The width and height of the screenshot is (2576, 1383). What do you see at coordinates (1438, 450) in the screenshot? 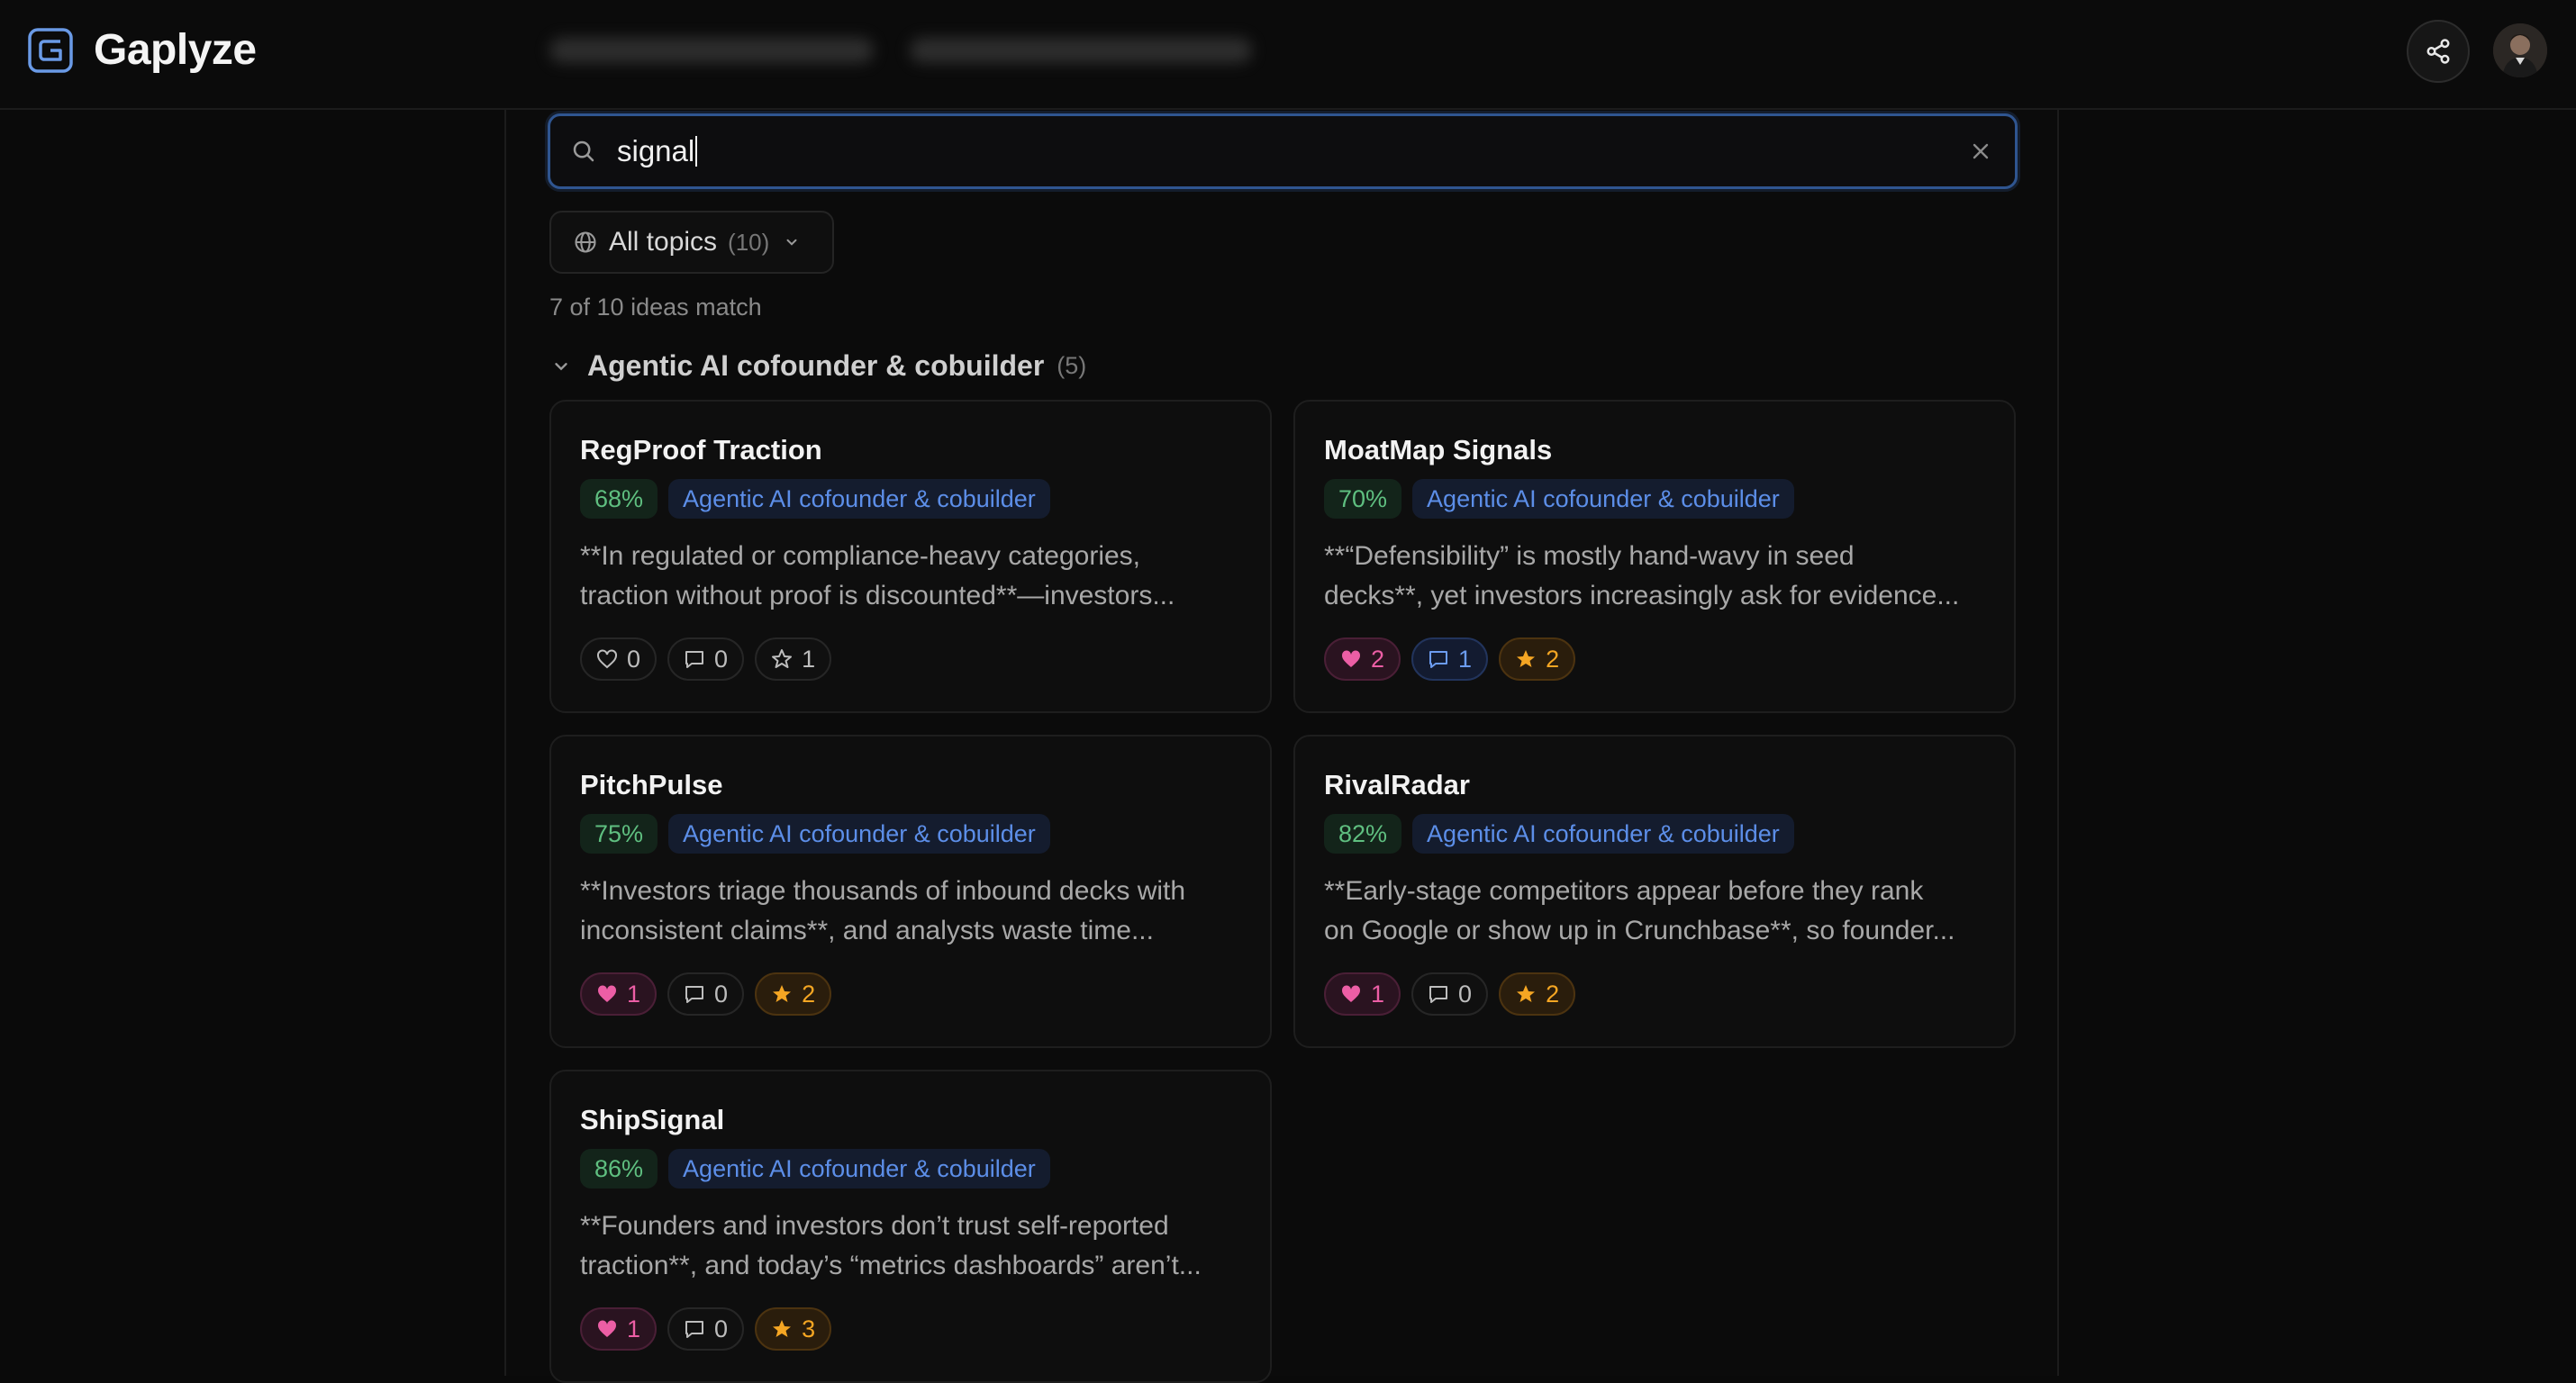
I see `idea-title: MoatMap Signals` at bounding box center [1438, 450].